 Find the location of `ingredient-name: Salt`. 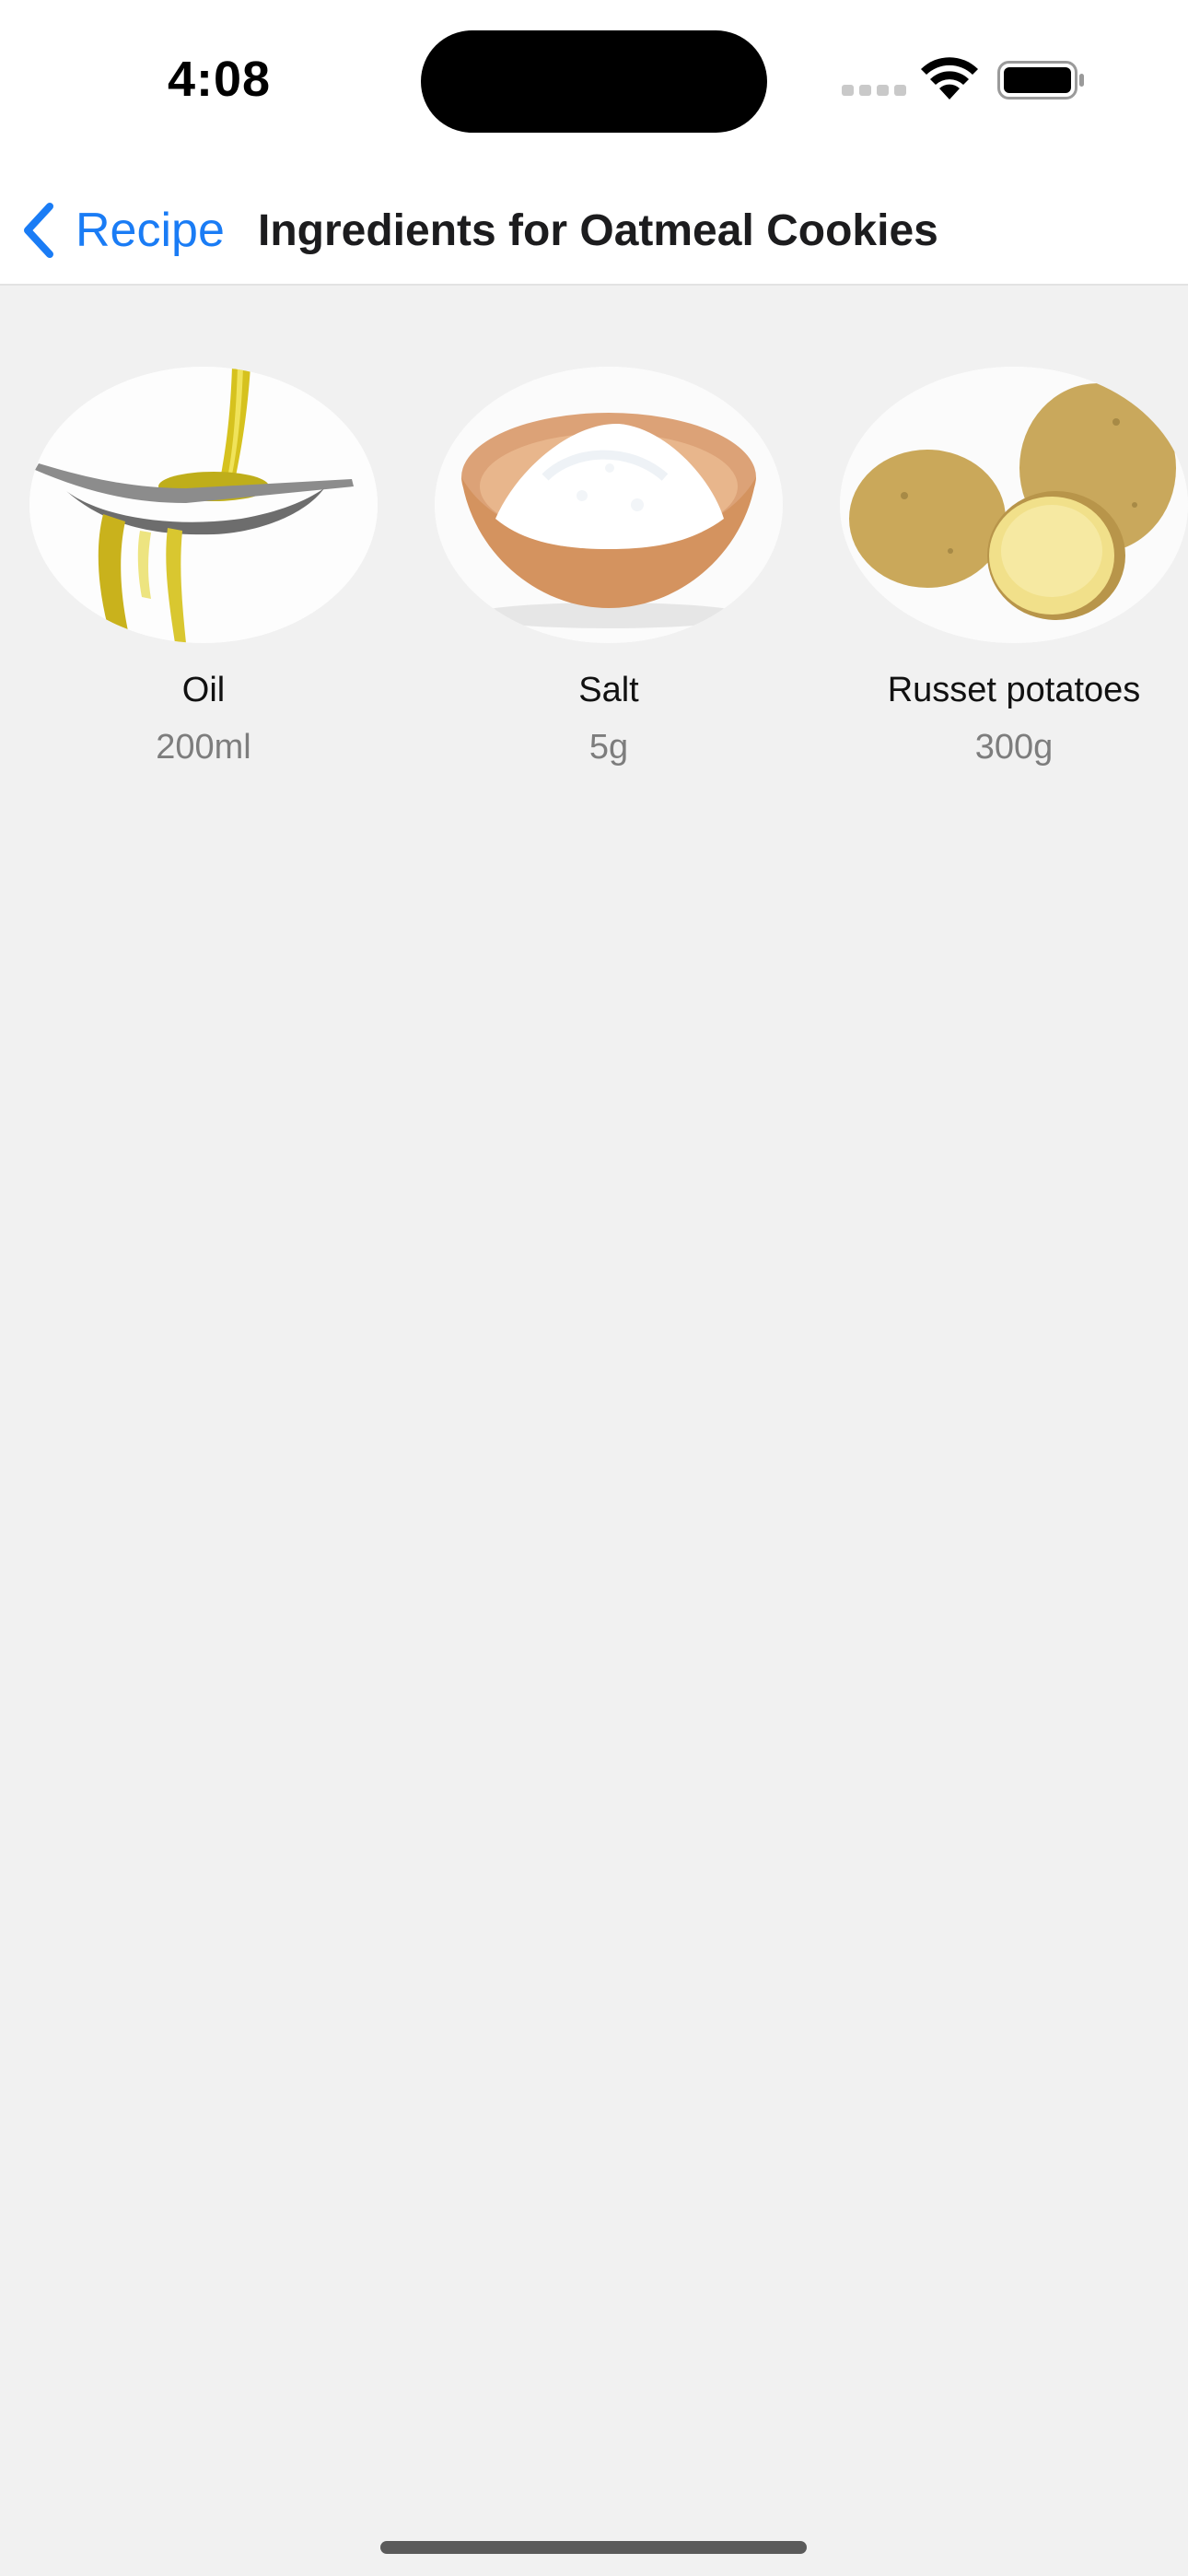

ingredient-name: Salt is located at coordinates (608, 690).